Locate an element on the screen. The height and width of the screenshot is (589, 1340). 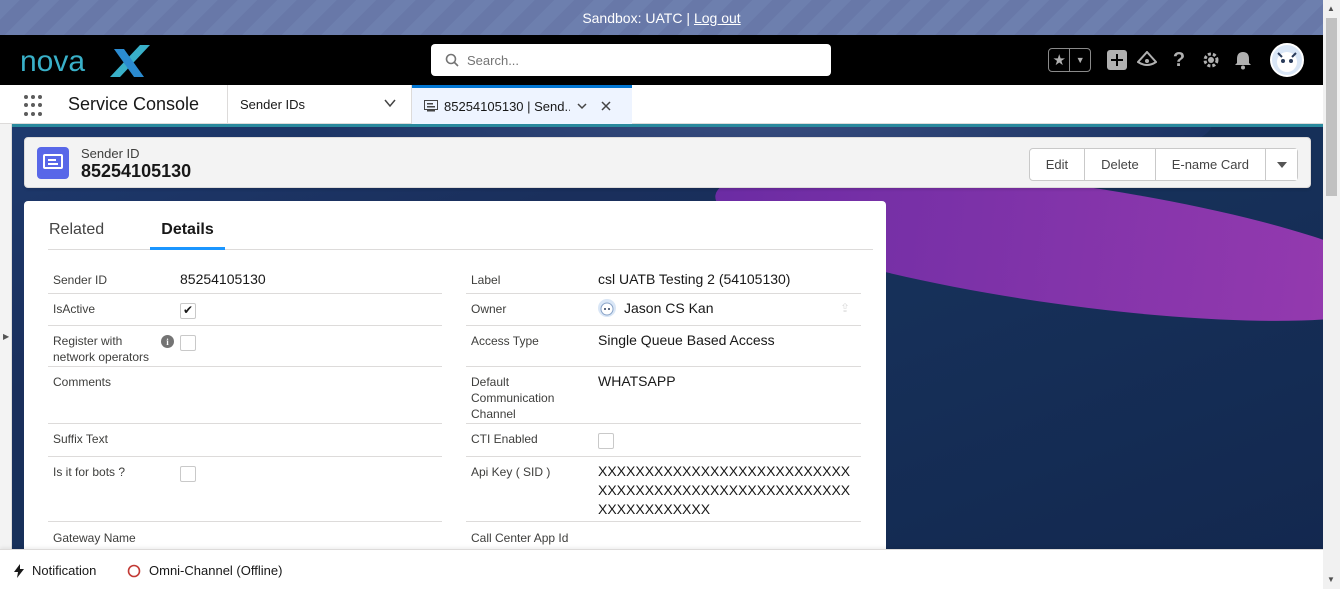
notification-bell-icon is located at coordinates (1243, 60).